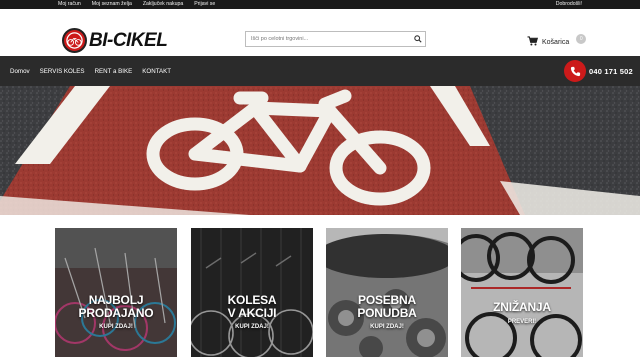  I want to click on tile-cta: PREVERI!, so click(522, 322).